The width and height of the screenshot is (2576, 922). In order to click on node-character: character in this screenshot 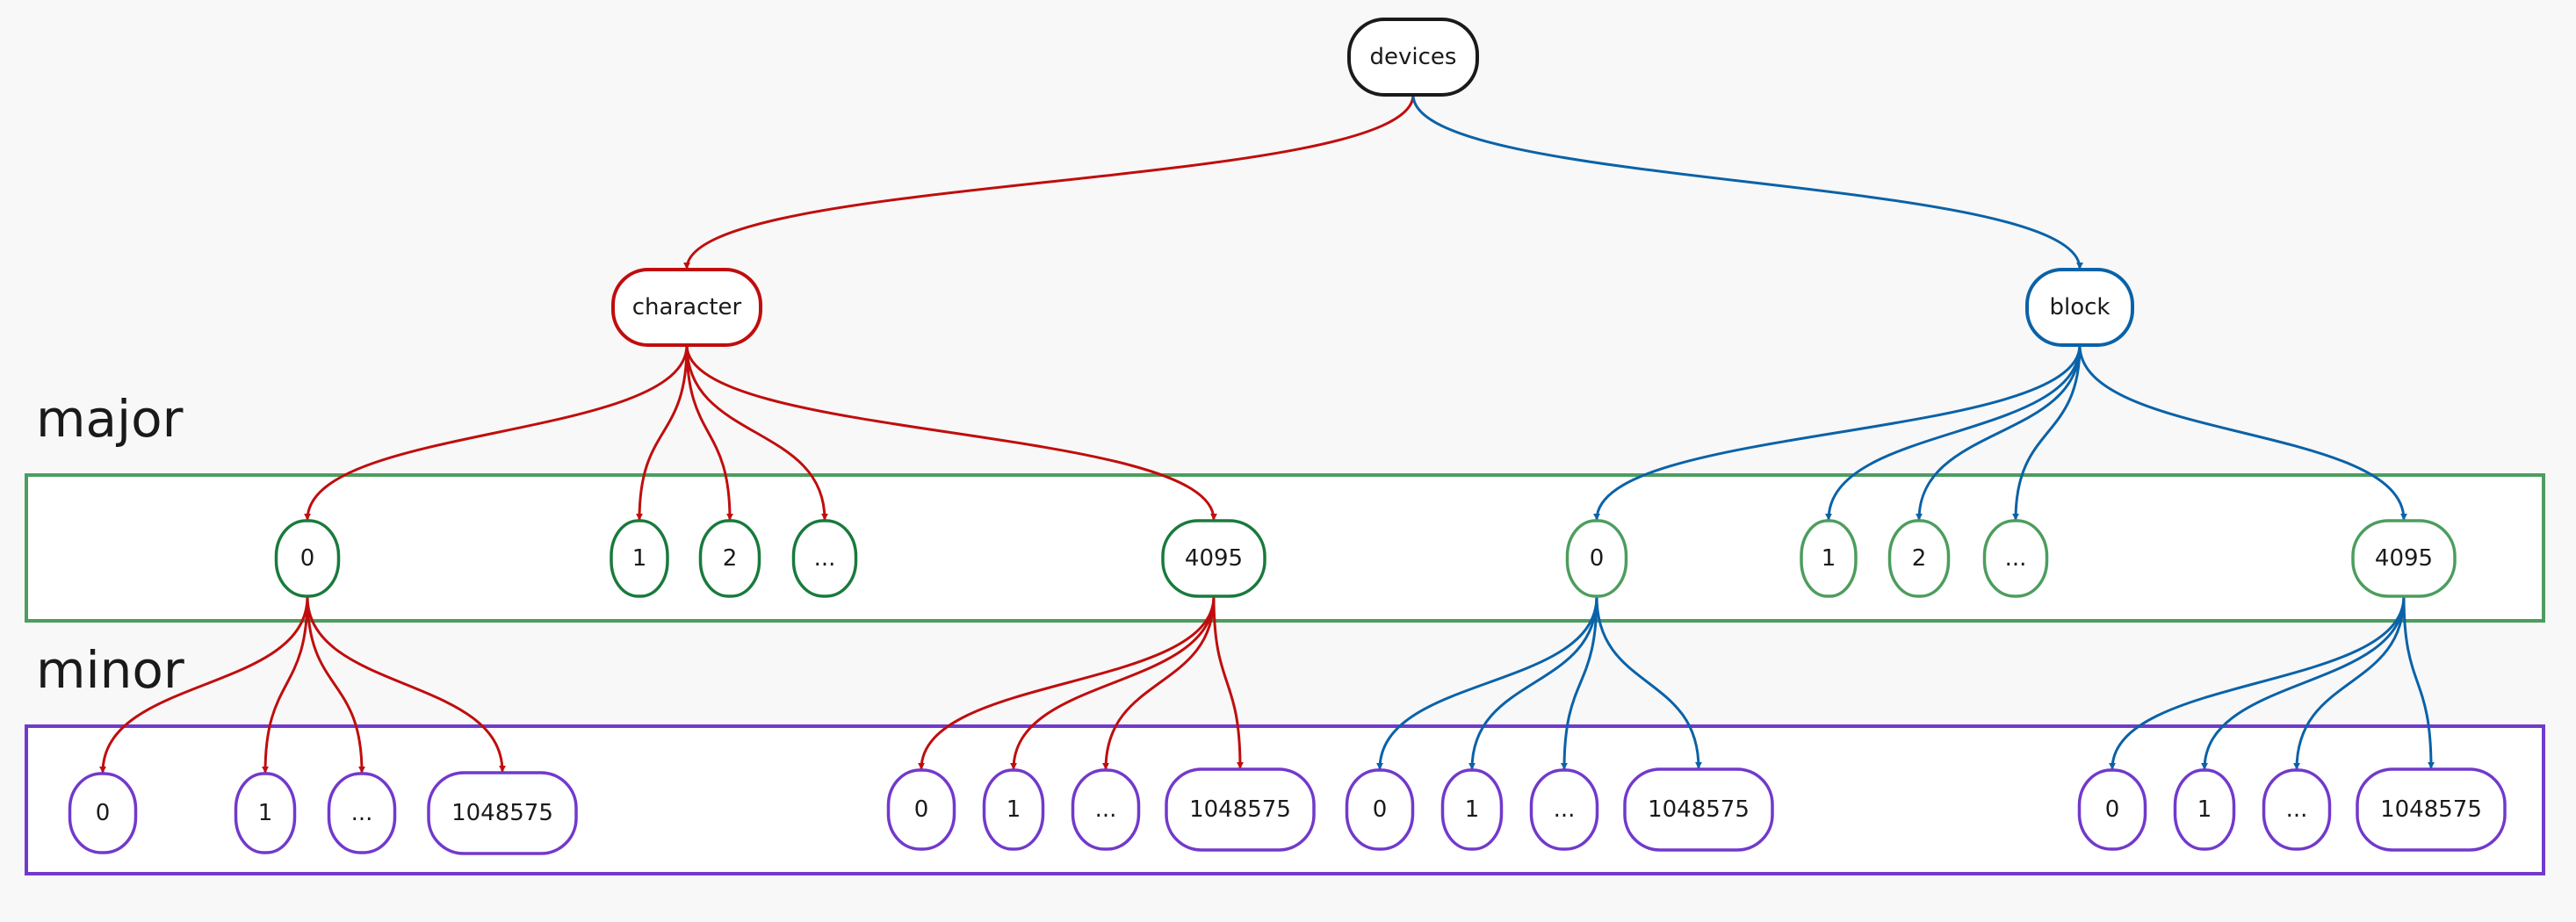, I will do `click(686, 307)`.